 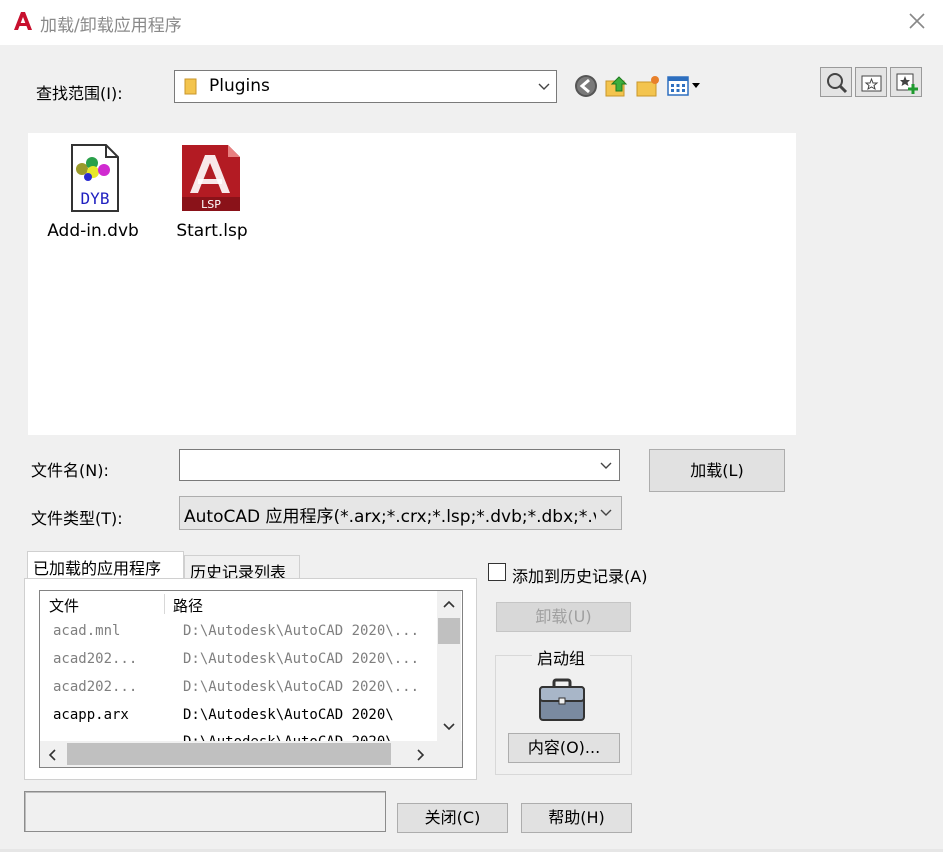 What do you see at coordinates (365, 86) in the screenshot?
I see `lookin-dropdown: Plugins` at bounding box center [365, 86].